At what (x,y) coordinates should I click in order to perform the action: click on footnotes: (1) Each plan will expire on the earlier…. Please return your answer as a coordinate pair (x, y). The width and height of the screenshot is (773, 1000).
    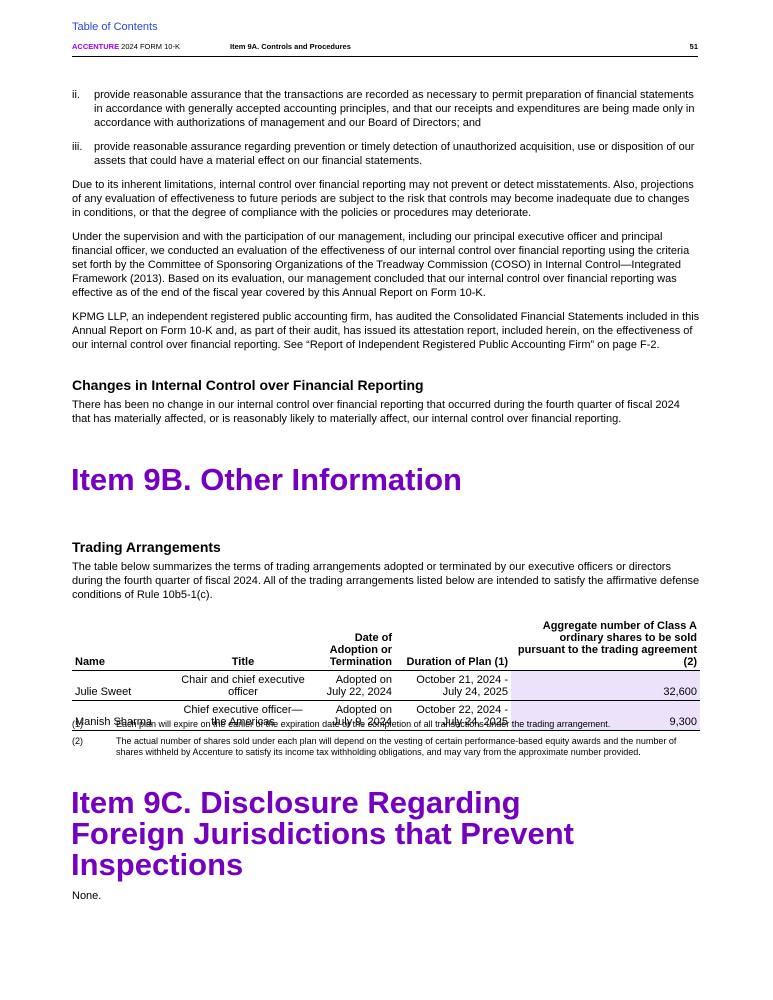
    Looking at the image, I should click on (386, 741).